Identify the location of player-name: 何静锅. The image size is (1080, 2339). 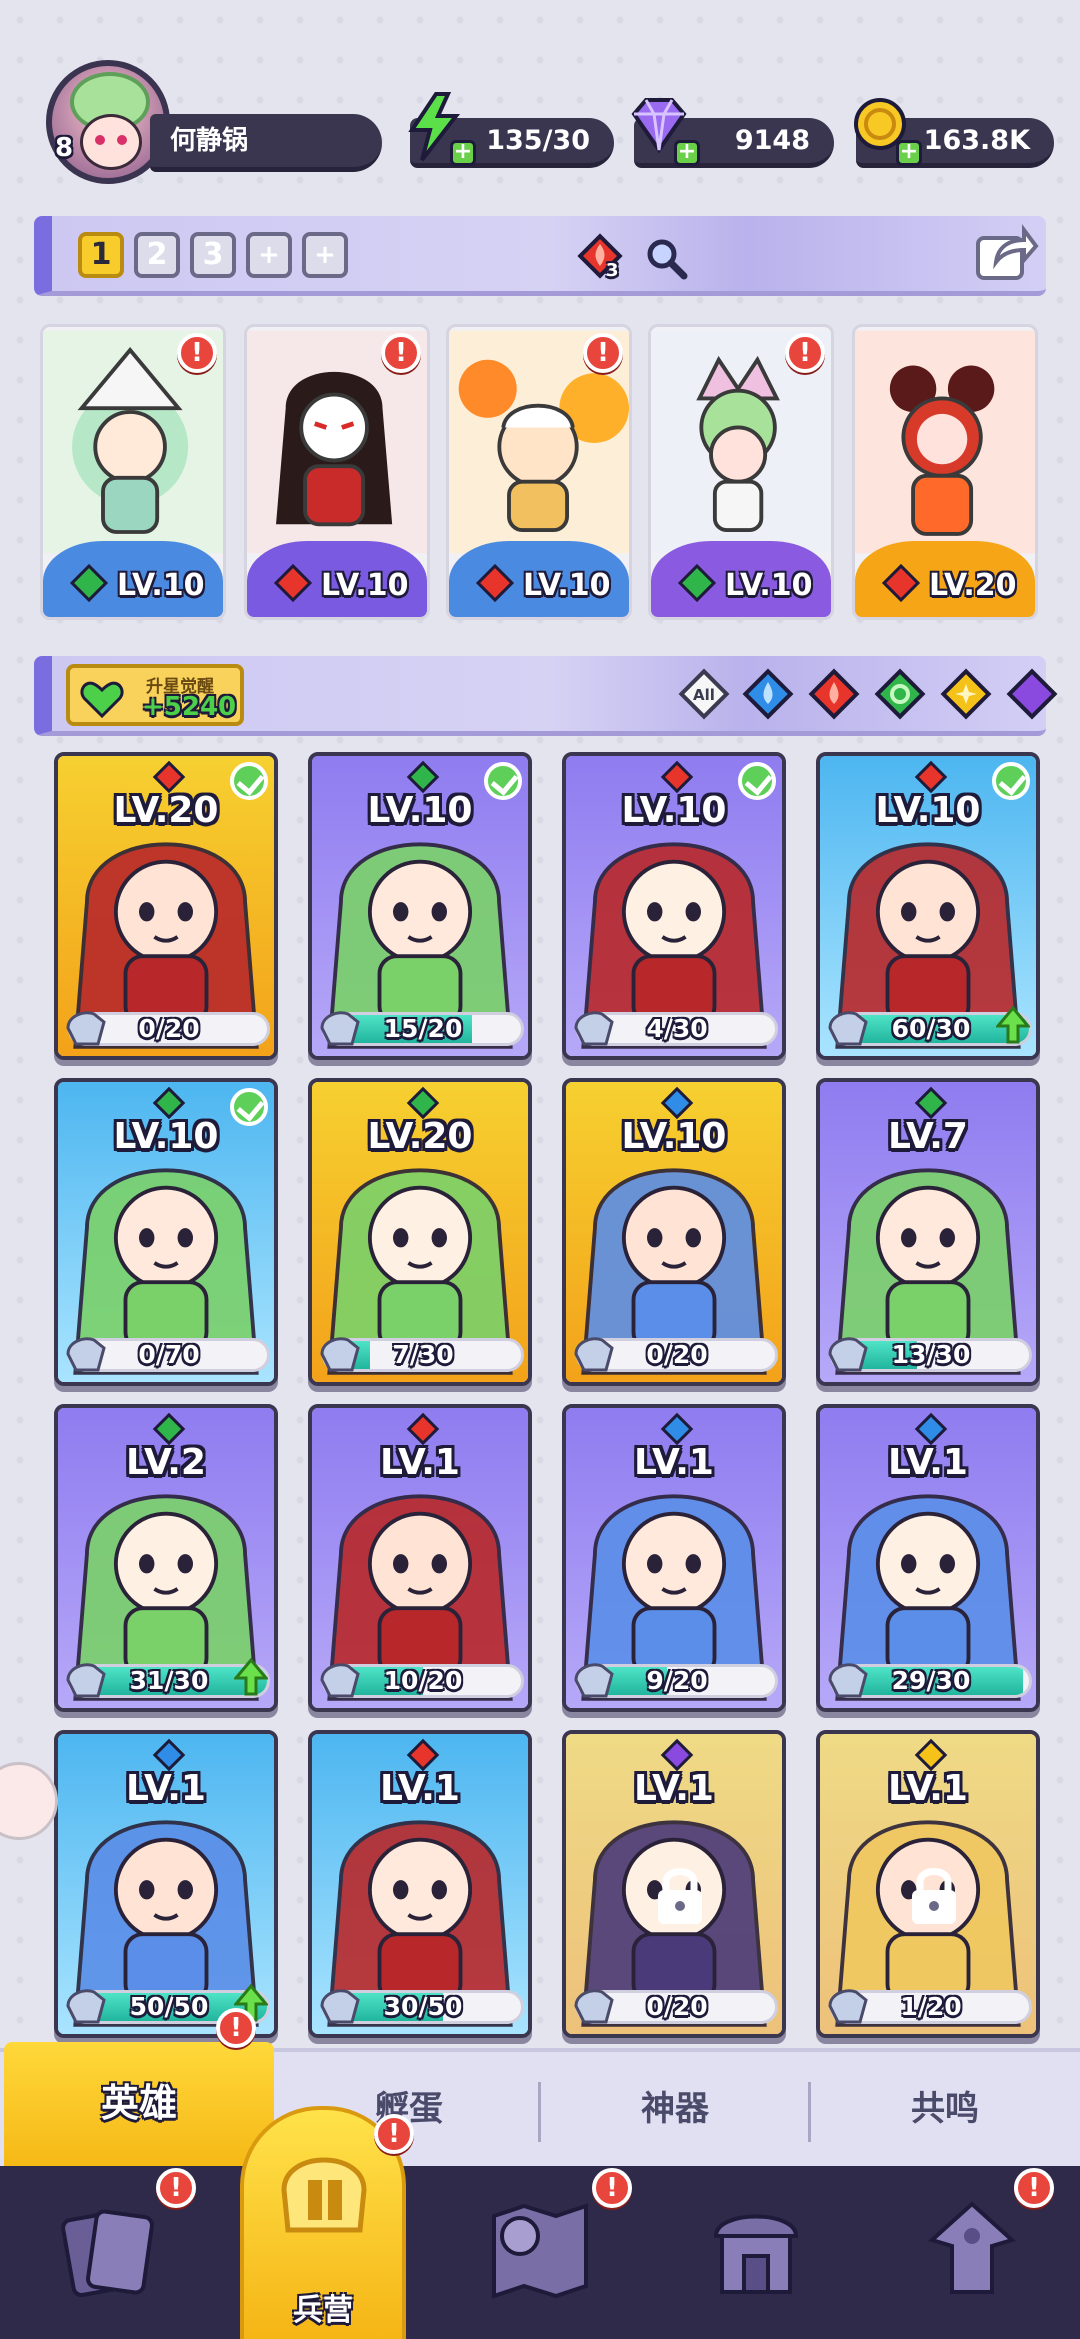
(266, 143).